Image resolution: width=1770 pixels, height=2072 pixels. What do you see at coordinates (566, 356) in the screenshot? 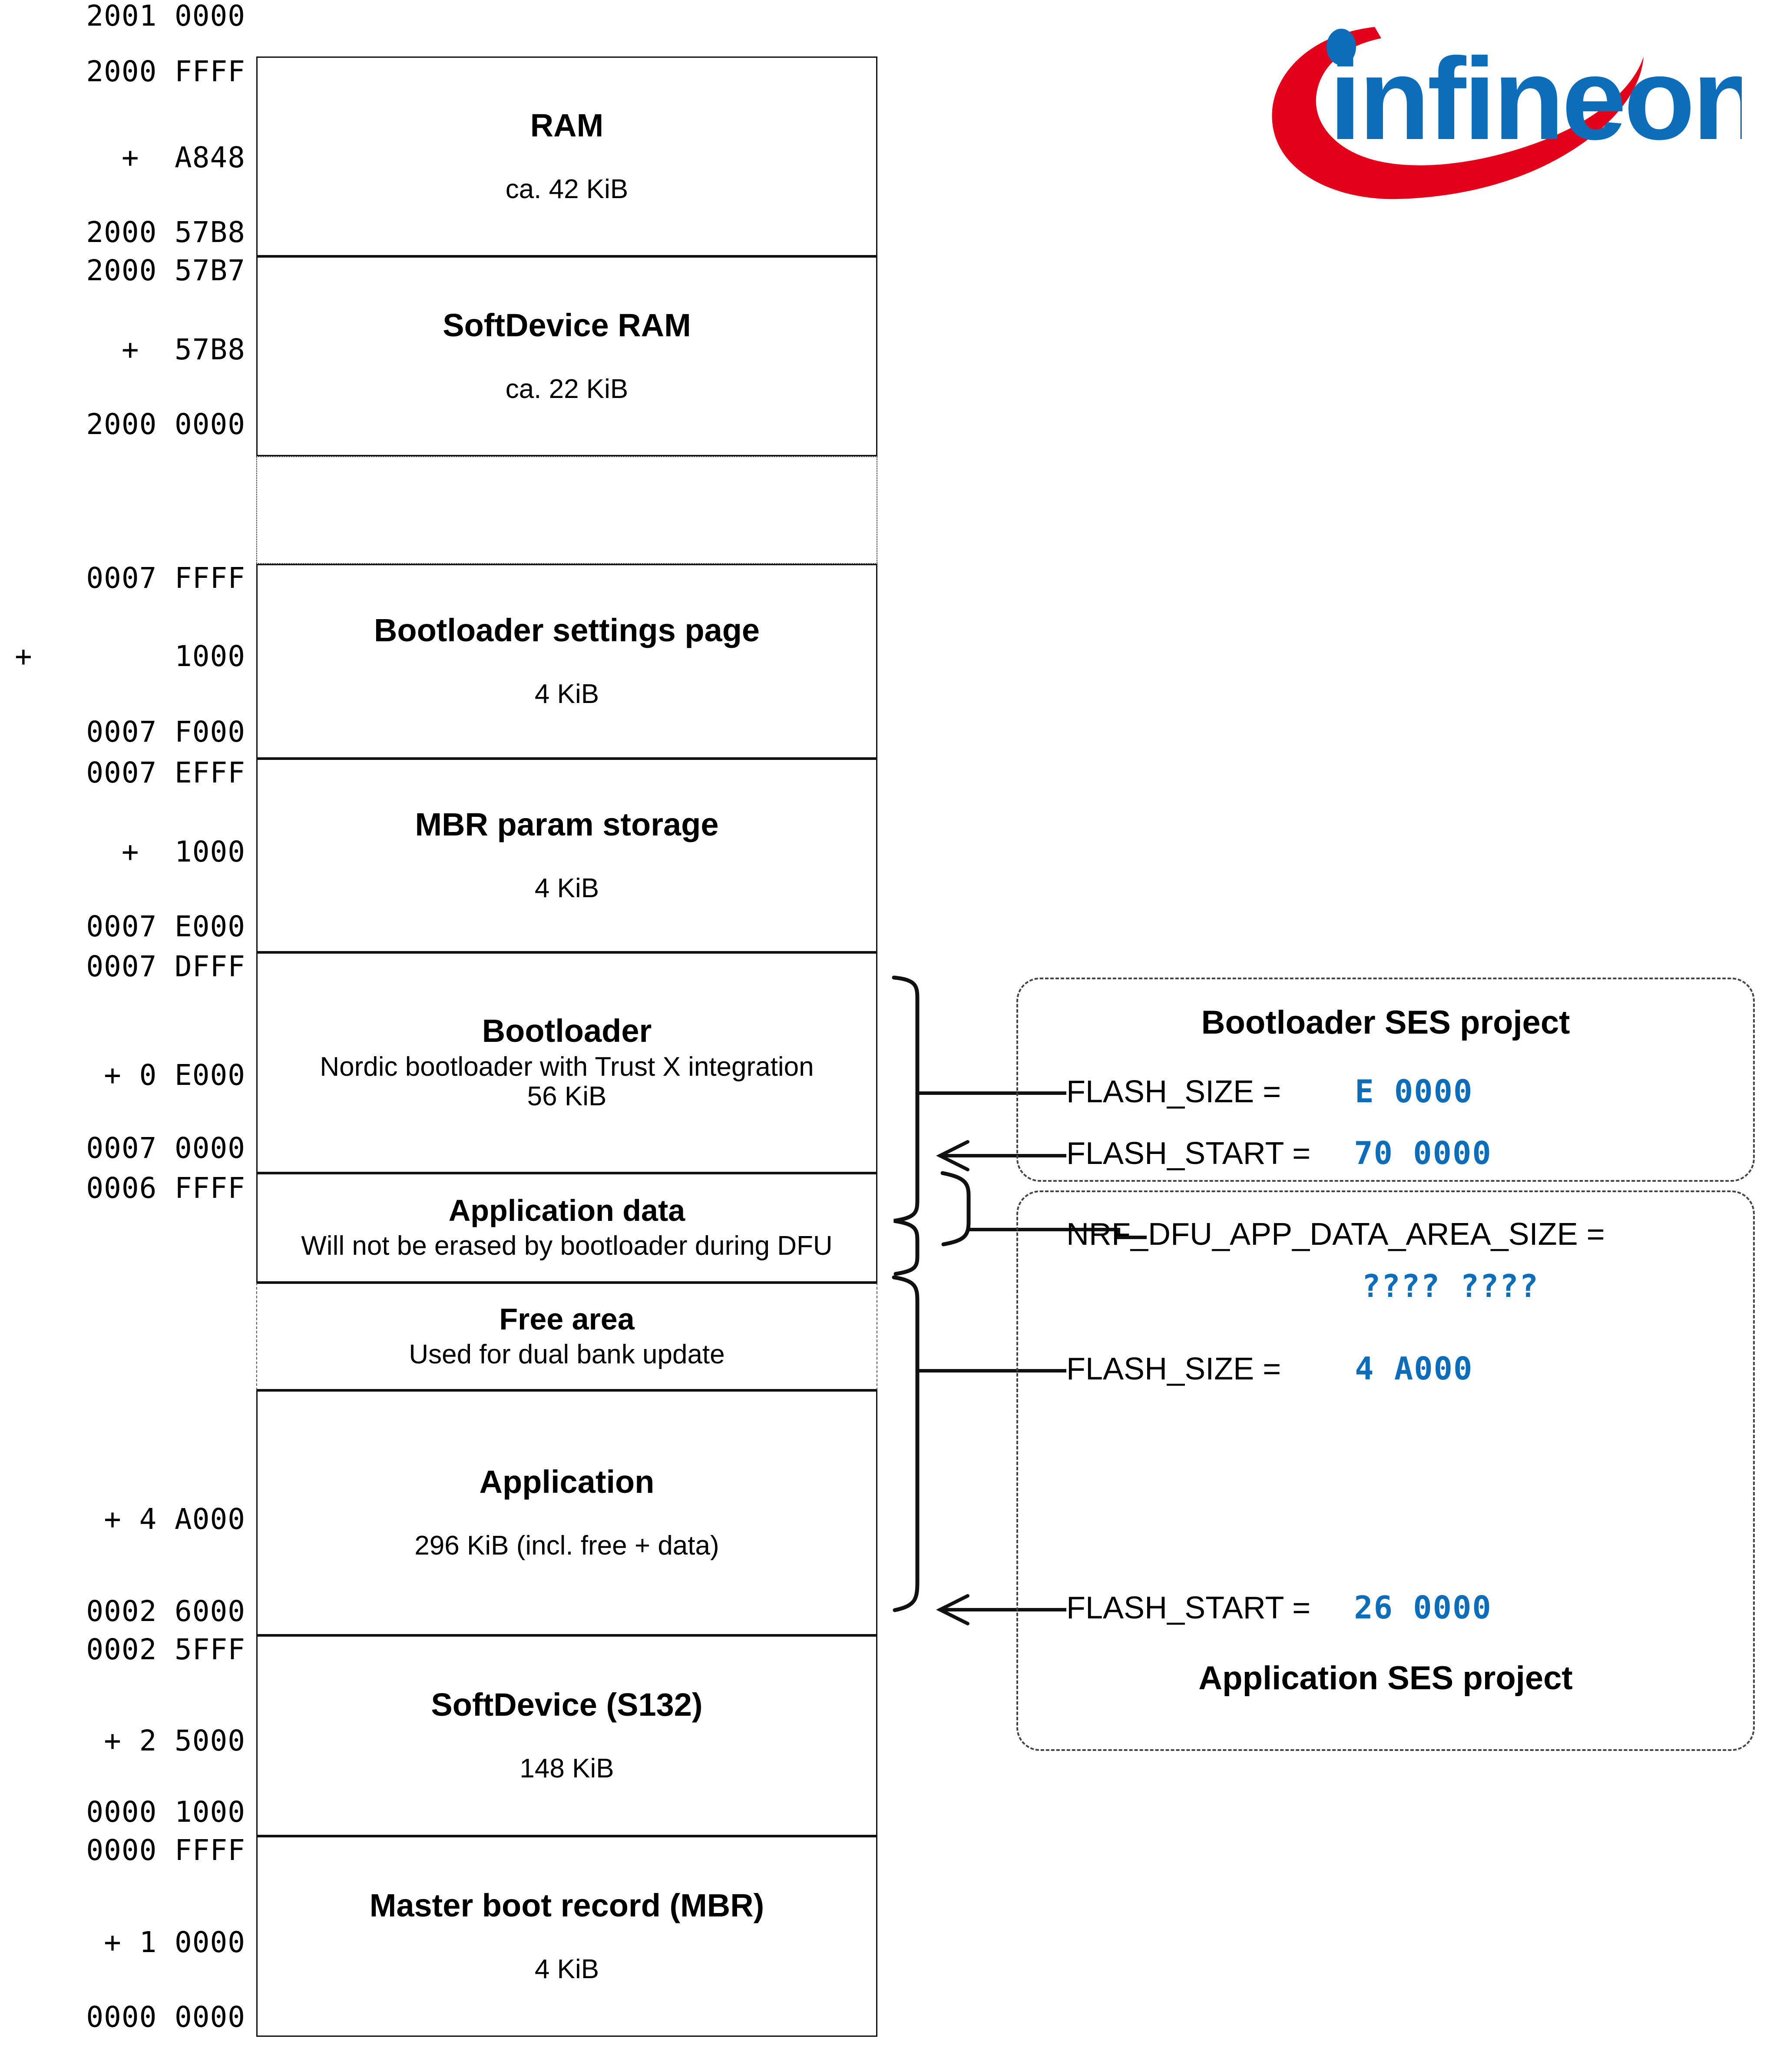
I see `memory-block-softdevice-ram: SoftDevice RAM ca. 22 KiB` at bounding box center [566, 356].